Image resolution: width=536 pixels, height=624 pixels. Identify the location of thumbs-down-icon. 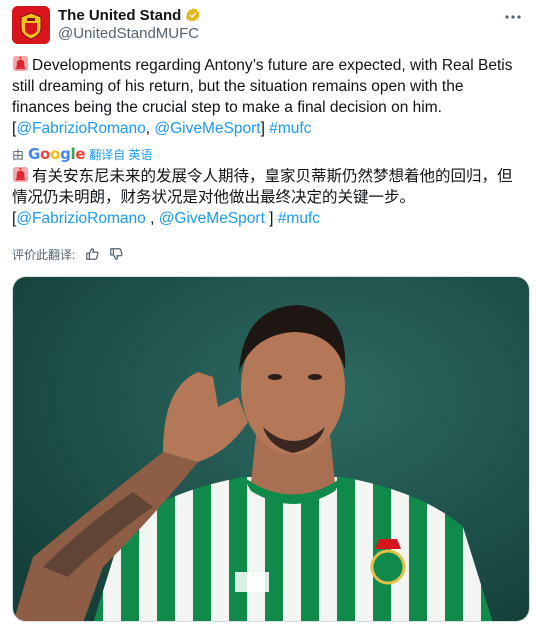
(116, 254).